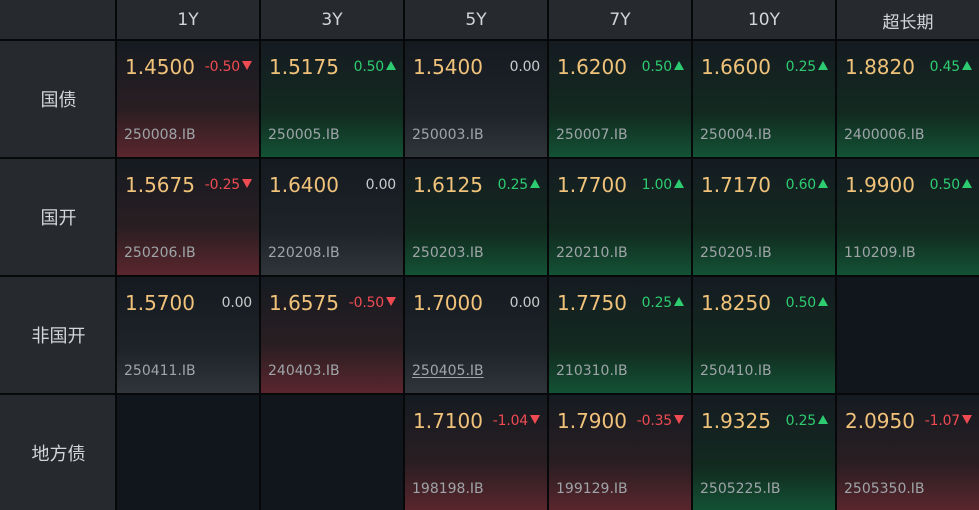  What do you see at coordinates (332, 217) in the screenshot?
I see `quote-cell: 1.6400 0.00 220208.IB` at bounding box center [332, 217].